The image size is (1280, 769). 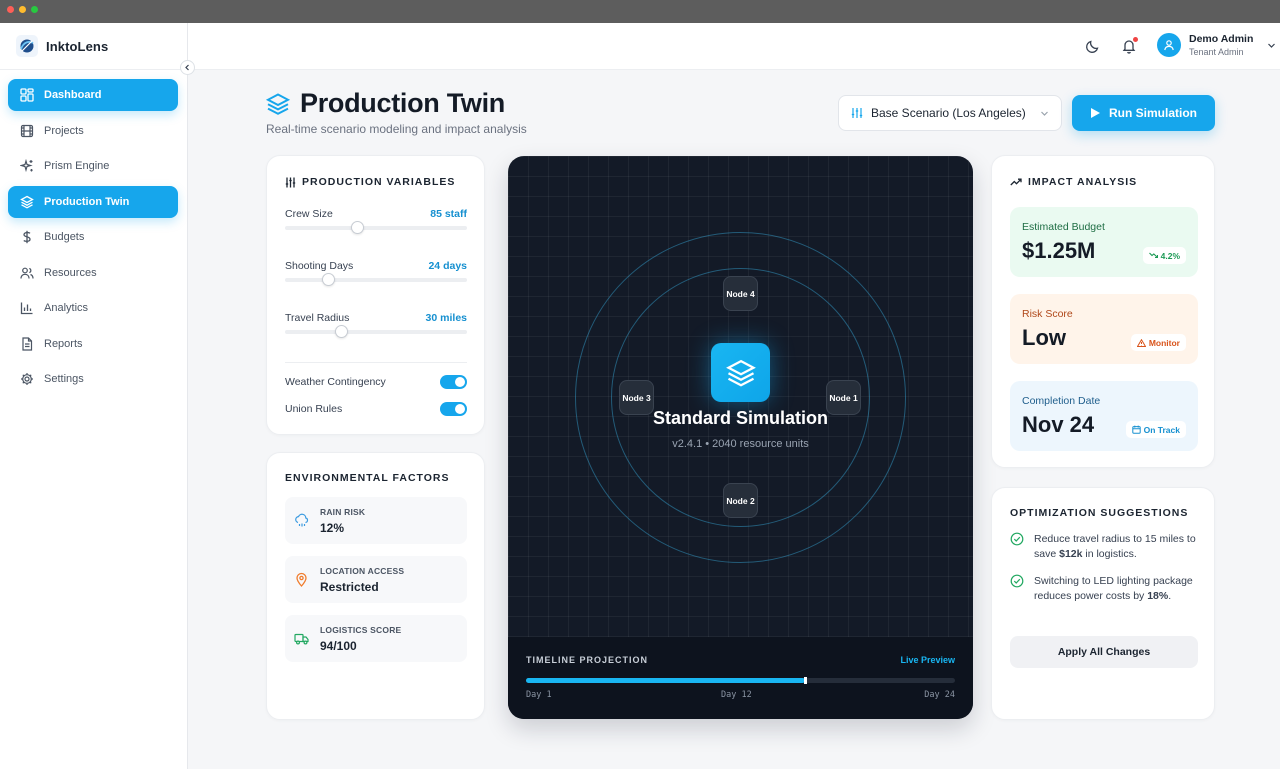 What do you see at coordinates (1099, 513) in the screenshot?
I see `card-title: OPTIMIZATION SUGGESTIONS` at bounding box center [1099, 513].